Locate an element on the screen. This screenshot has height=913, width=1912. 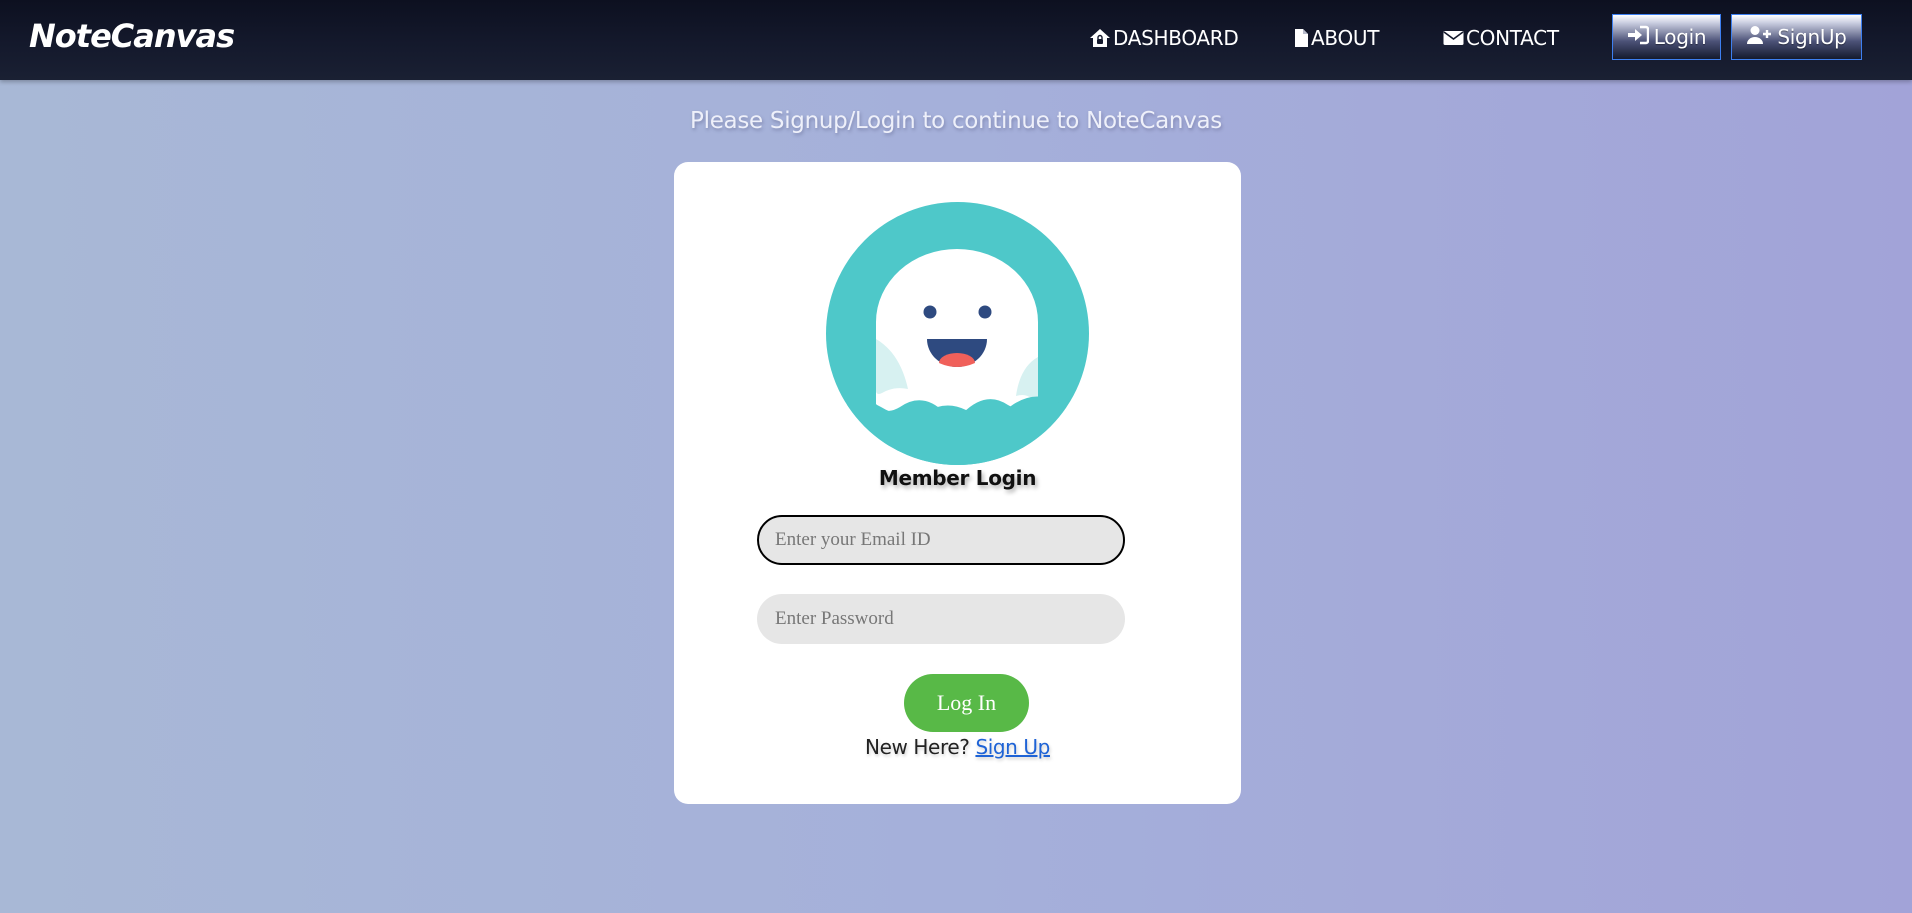
envelope-icon is located at coordinates (1453, 38).